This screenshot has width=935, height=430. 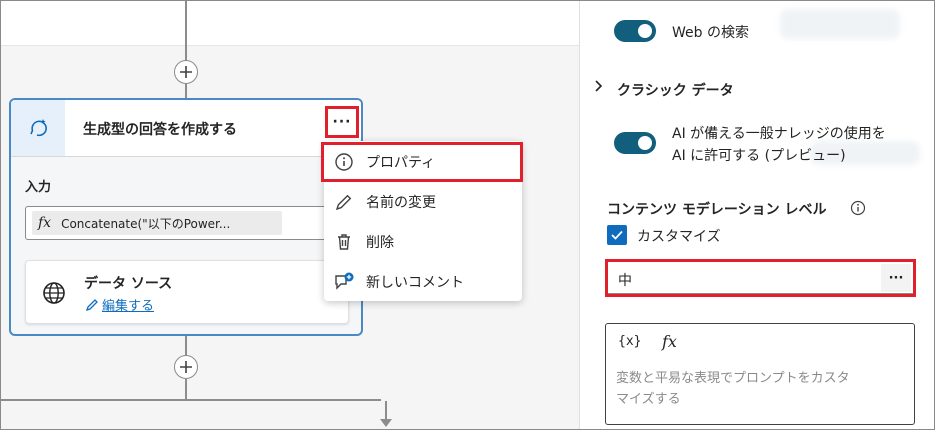 I want to click on node-icon-box, so click(x=38, y=128).